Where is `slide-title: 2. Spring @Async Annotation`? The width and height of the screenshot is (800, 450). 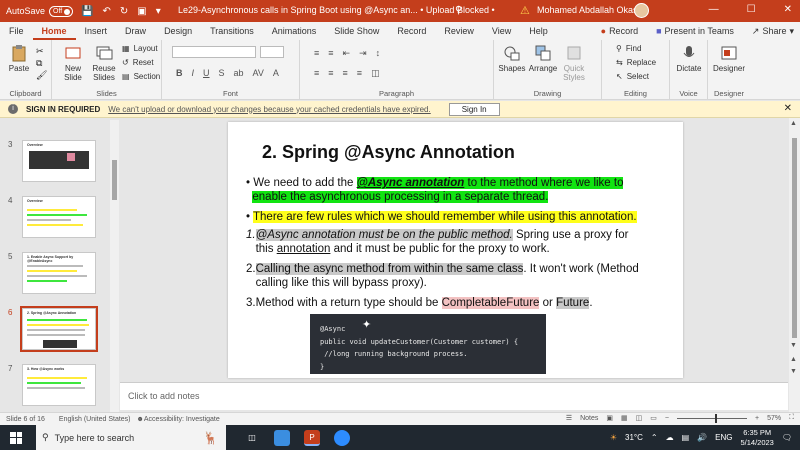
slide-title: 2. Spring @Async Annotation is located at coordinates (388, 152).